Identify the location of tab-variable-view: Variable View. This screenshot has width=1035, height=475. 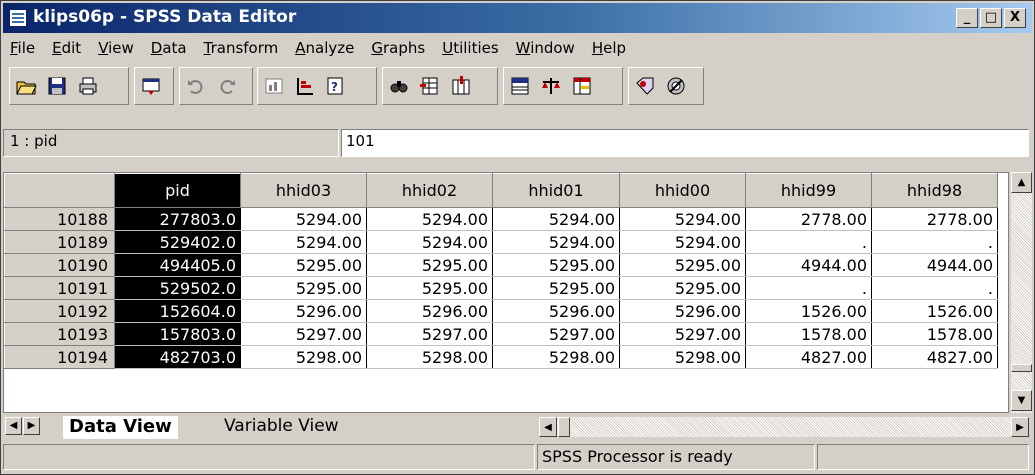
(281, 427).